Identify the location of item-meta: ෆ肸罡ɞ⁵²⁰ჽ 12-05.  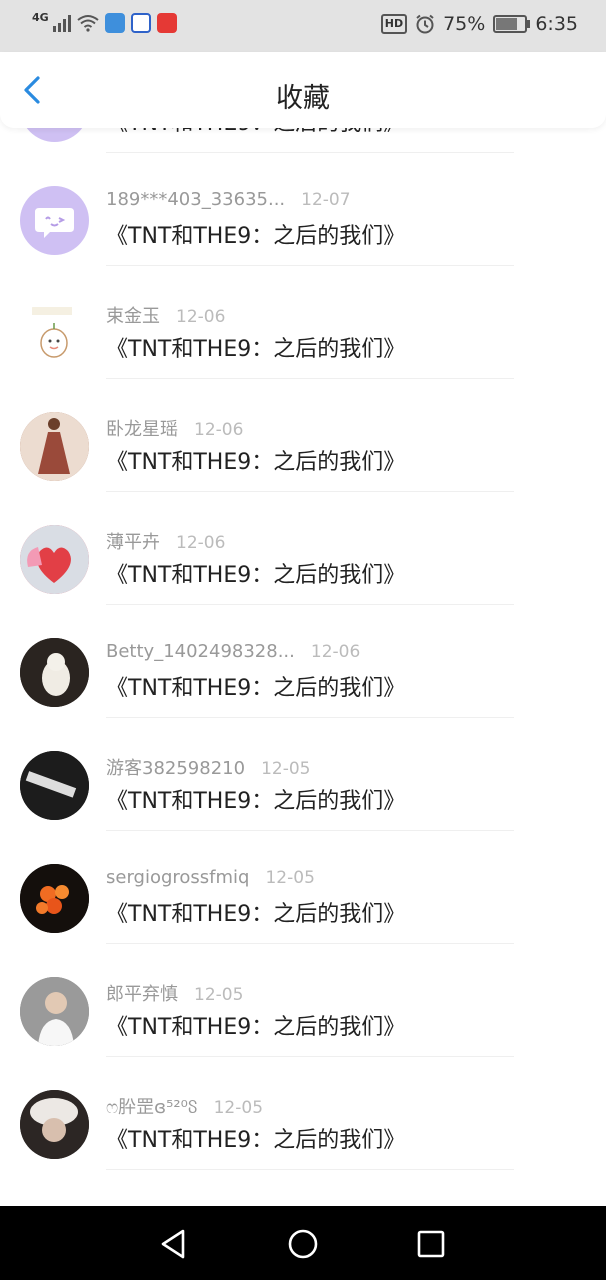
(184, 1106).